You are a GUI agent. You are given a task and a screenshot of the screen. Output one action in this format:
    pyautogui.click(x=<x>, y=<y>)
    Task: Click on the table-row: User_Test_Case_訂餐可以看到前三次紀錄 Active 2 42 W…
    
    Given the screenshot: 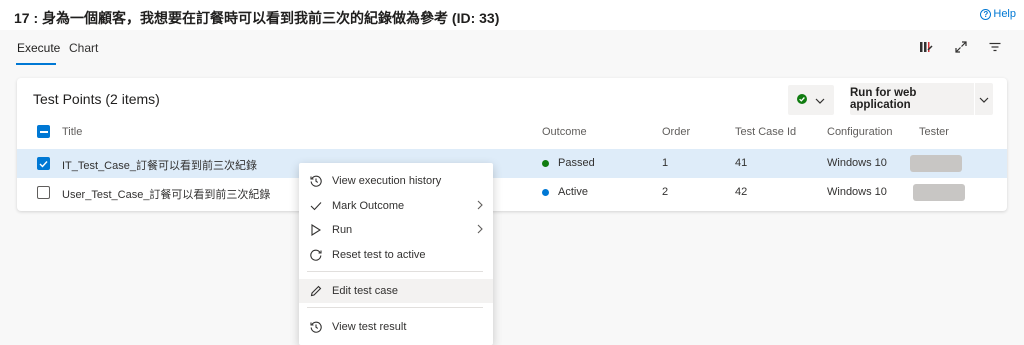 What is the action you would take?
    pyautogui.click(x=512, y=192)
    